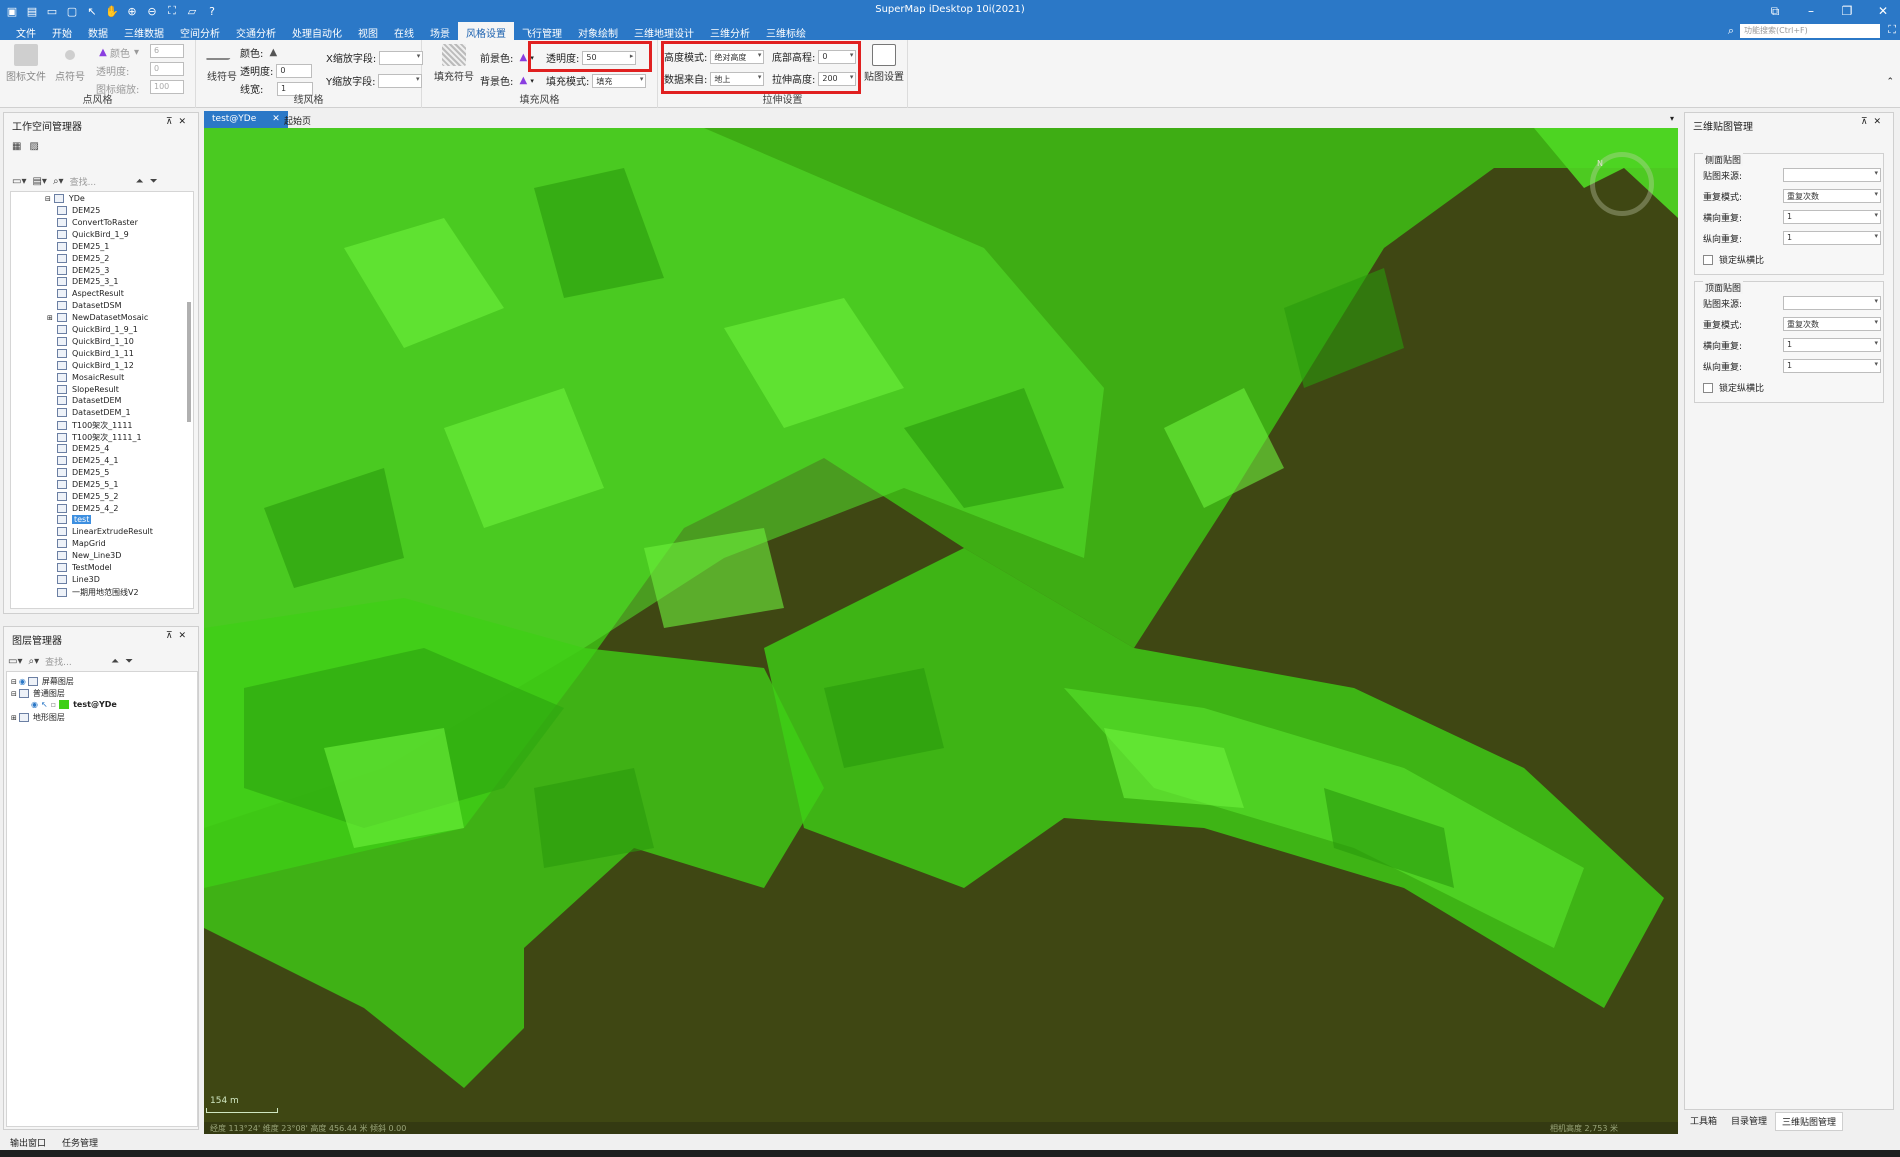 The image size is (1900, 1157). Describe the element at coordinates (401, 57) in the screenshot. I see `x-scale-field-select: ▾` at that location.